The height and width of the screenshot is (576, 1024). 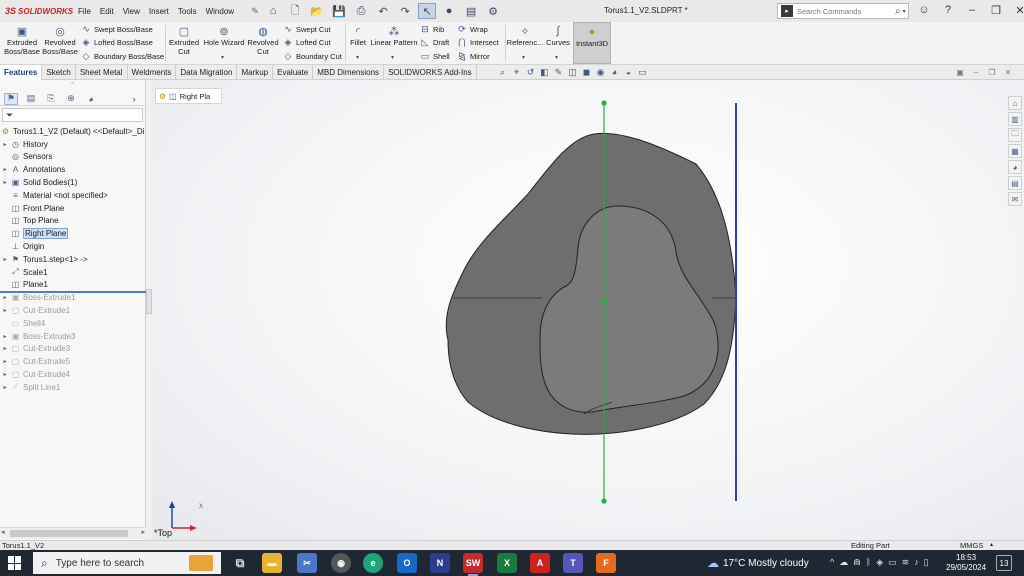 I want to click on green-axis-mid-point, so click(x=604, y=301).